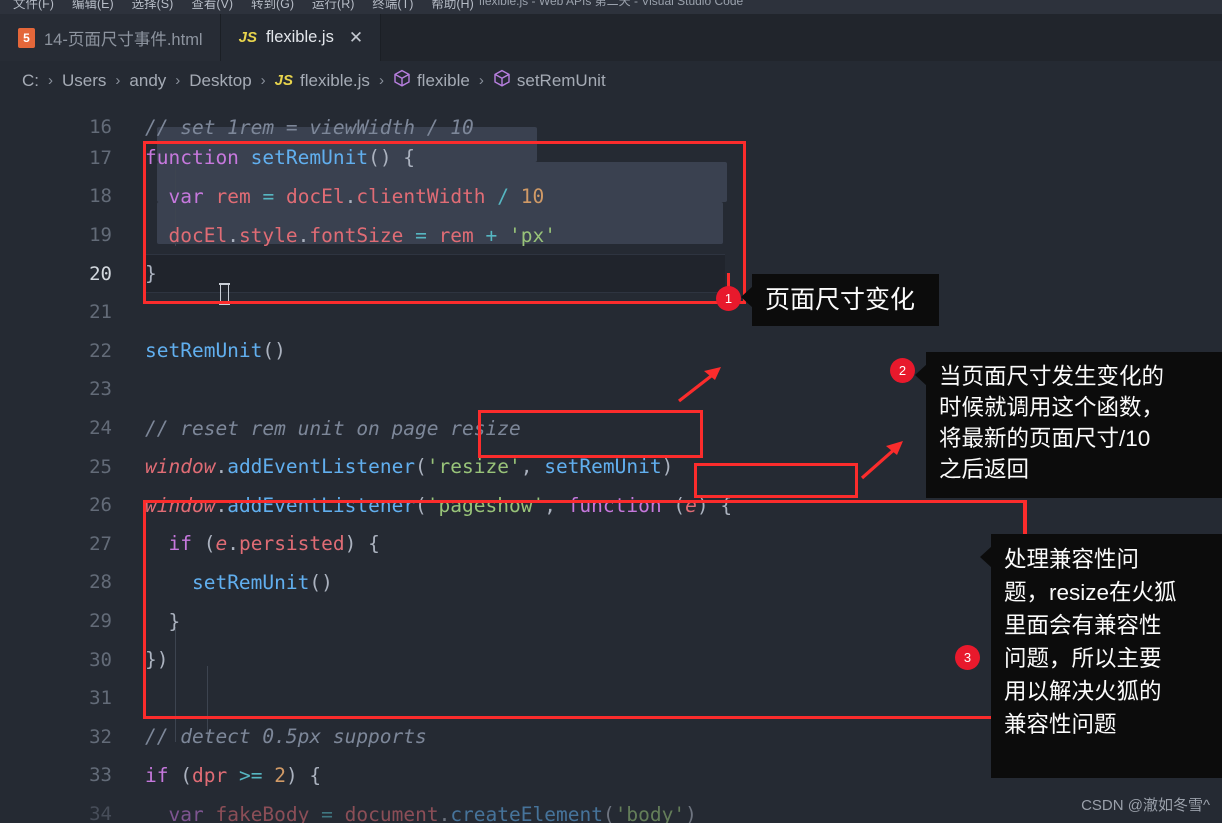 Image resolution: width=1222 pixels, height=823 pixels. What do you see at coordinates (611, 582) in the screenshot?
I see `code-line: 28 setRemUnit()` at bounding box center [611, 582].